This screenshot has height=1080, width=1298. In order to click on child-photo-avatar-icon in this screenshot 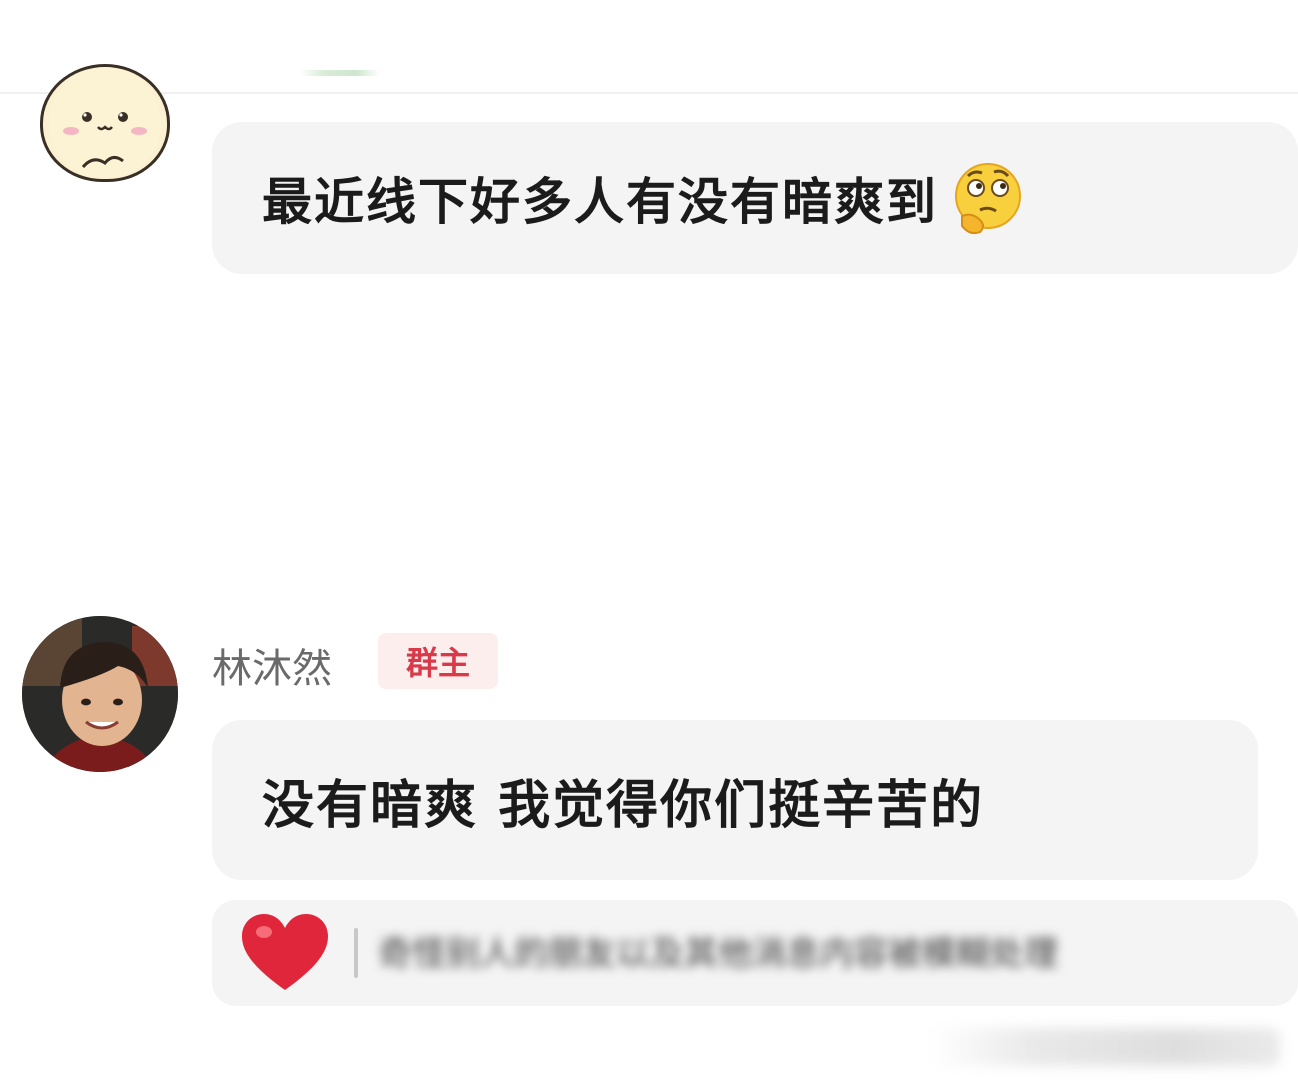, I will do `click(100, 694)`.